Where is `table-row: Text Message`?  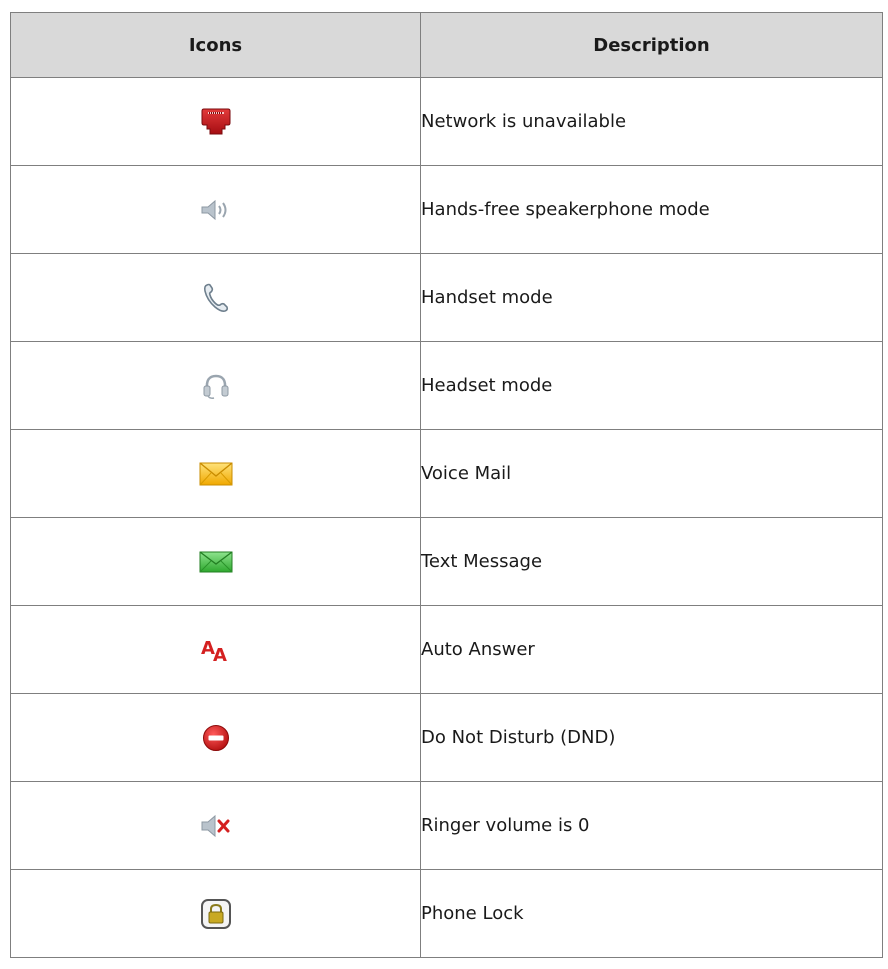 table-row: Text Message is located at coordinates (446, 561).